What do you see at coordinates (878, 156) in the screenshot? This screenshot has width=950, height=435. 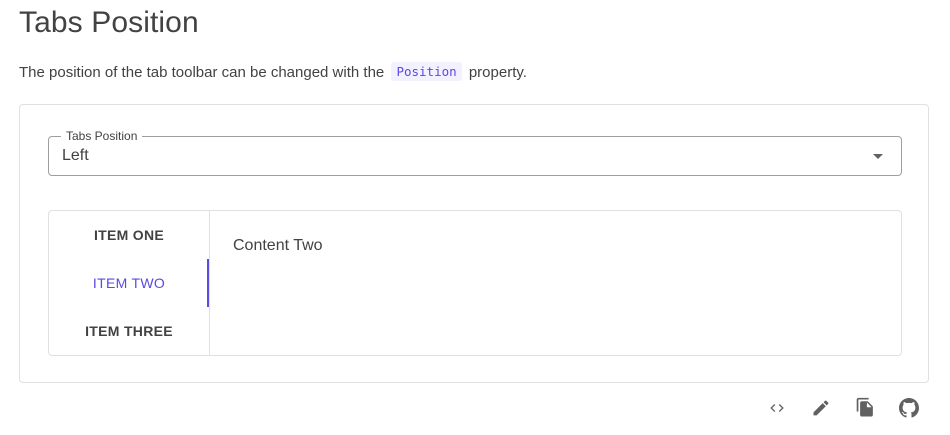 I see `dropdown-arrow-icon` at bounding box center [878, 156].